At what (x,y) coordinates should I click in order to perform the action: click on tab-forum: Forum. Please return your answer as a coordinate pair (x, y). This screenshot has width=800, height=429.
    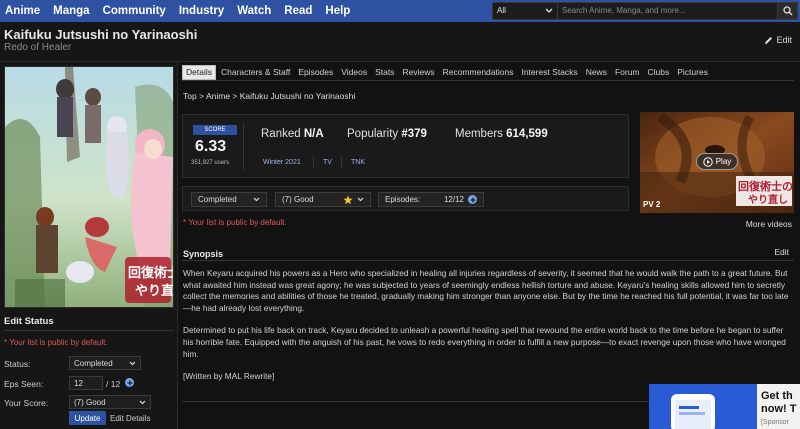
    Looking at the image, I should click on (627, 72).